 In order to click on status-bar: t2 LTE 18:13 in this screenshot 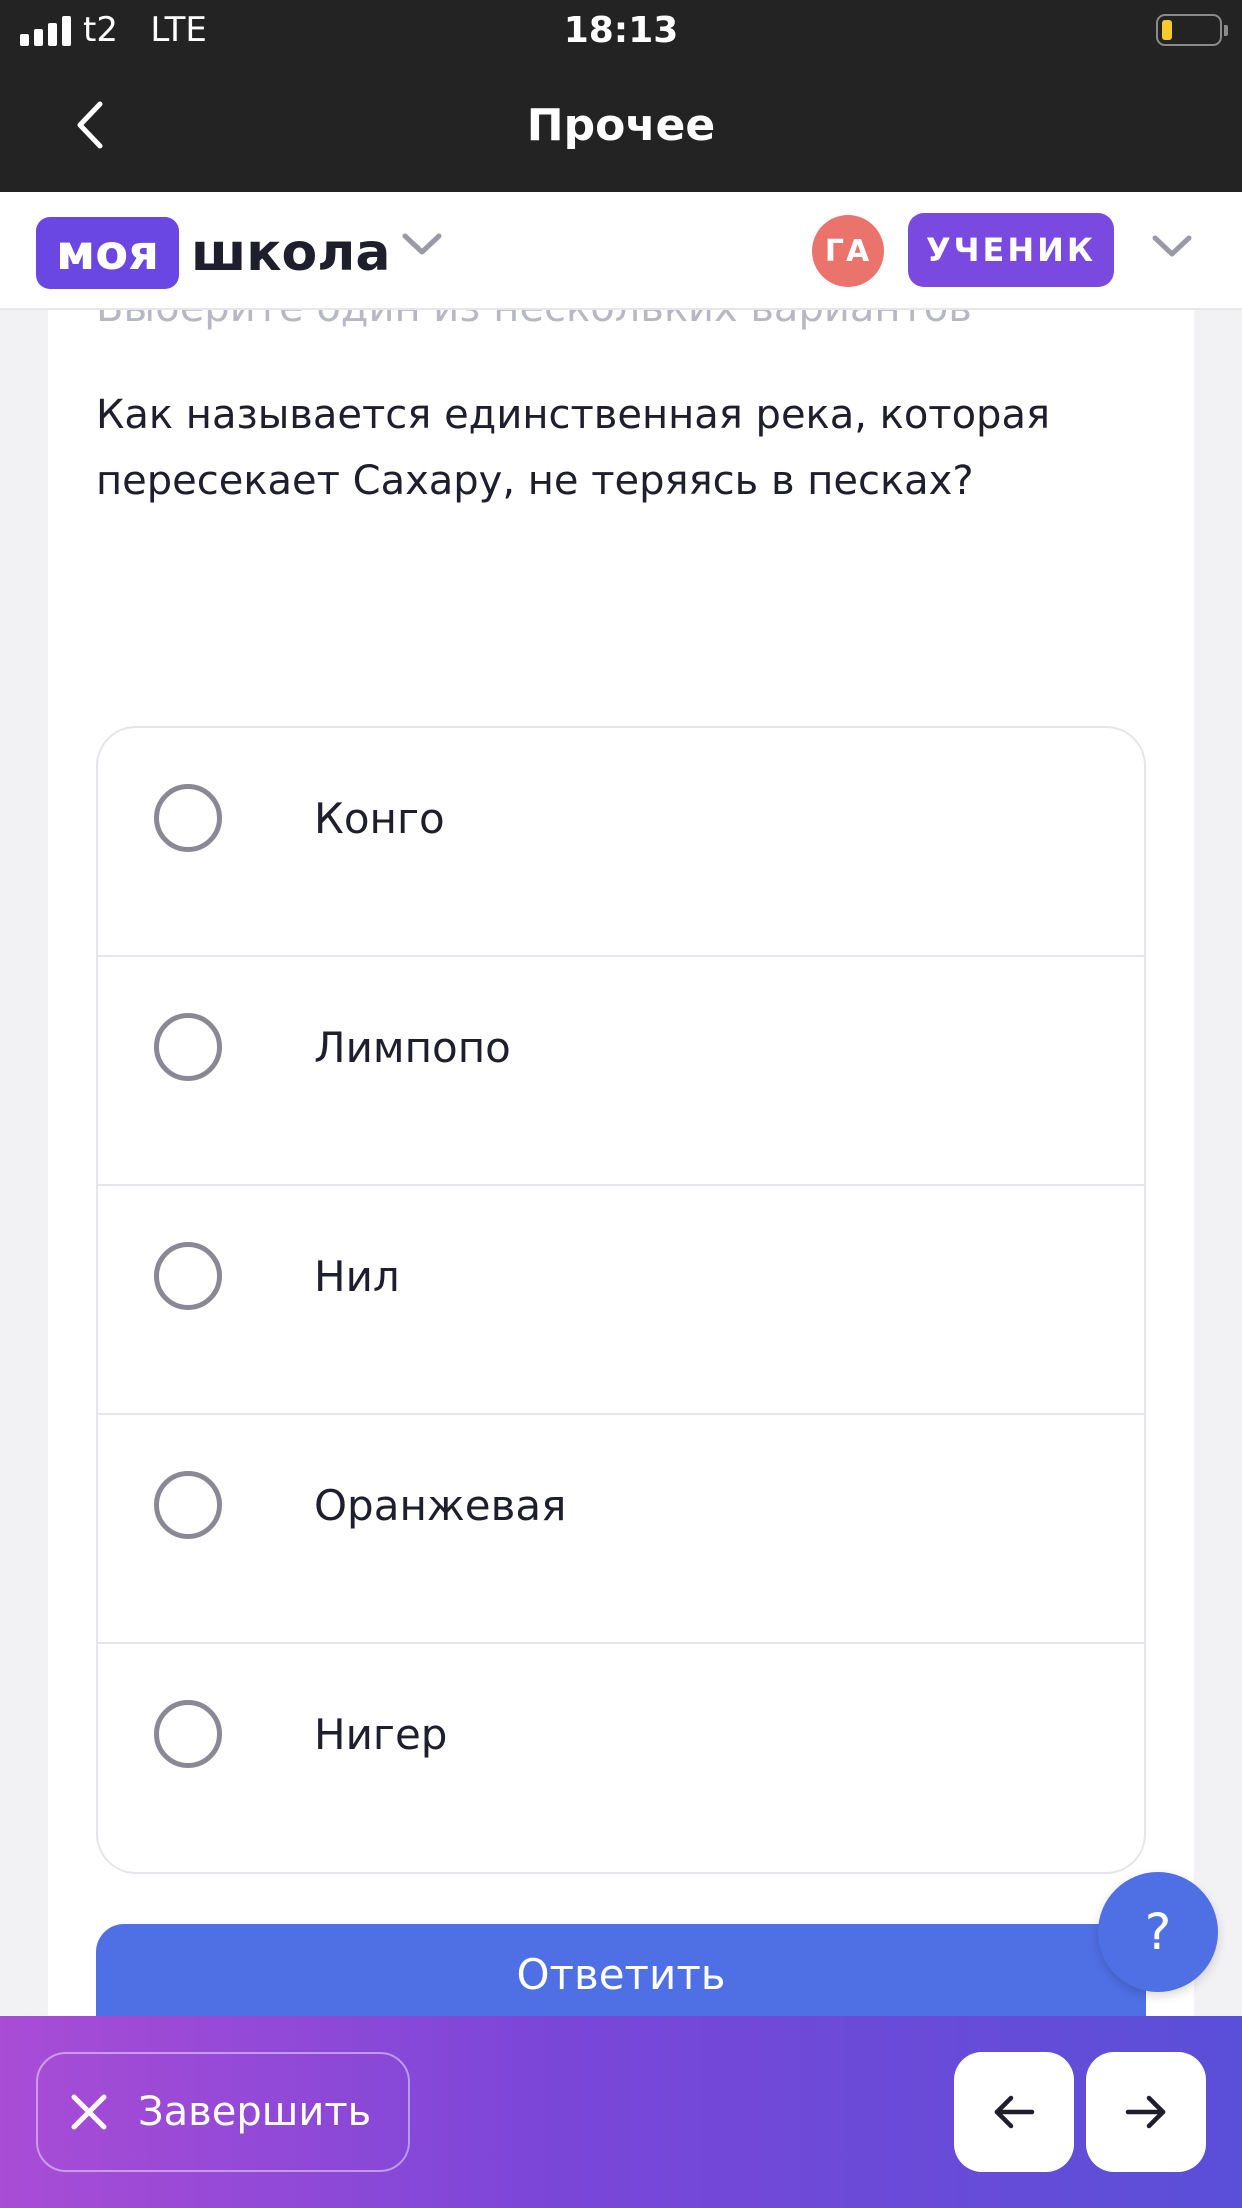, I will do `click(621, 31)`.